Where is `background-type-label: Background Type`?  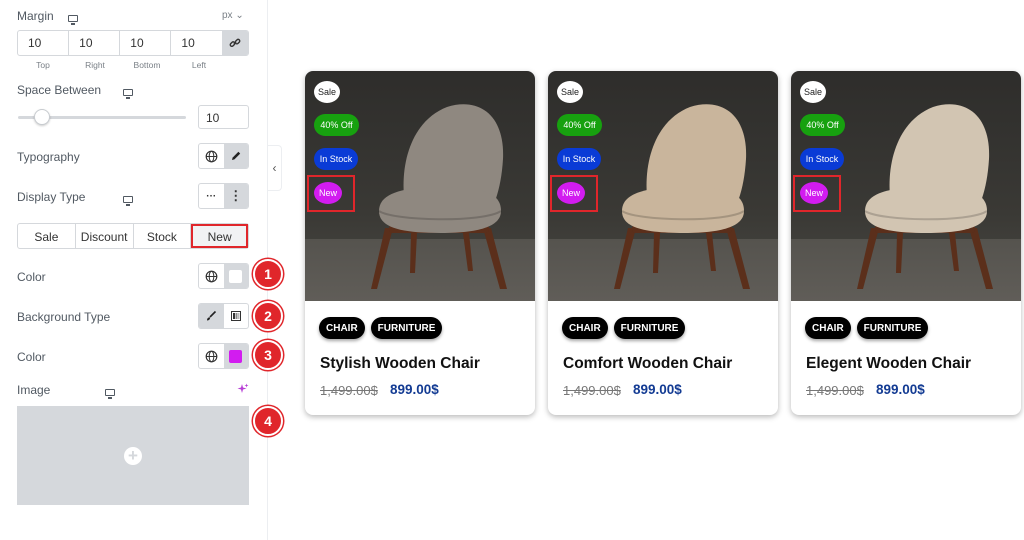 background-type-label: Background Type is located at coordinates (64, 317).